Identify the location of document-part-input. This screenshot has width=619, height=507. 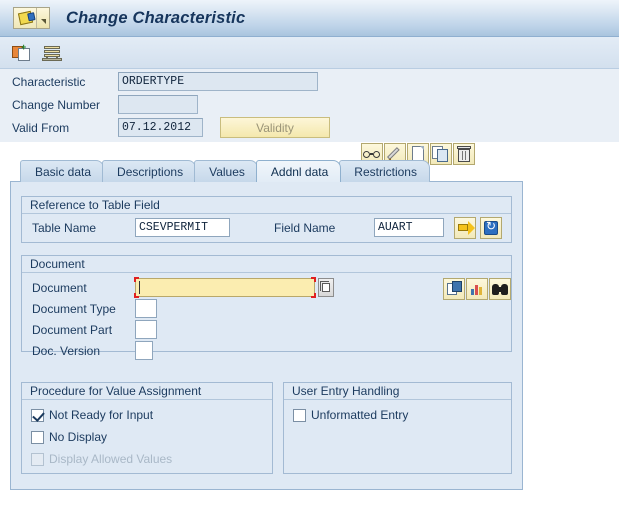
(146, 329).